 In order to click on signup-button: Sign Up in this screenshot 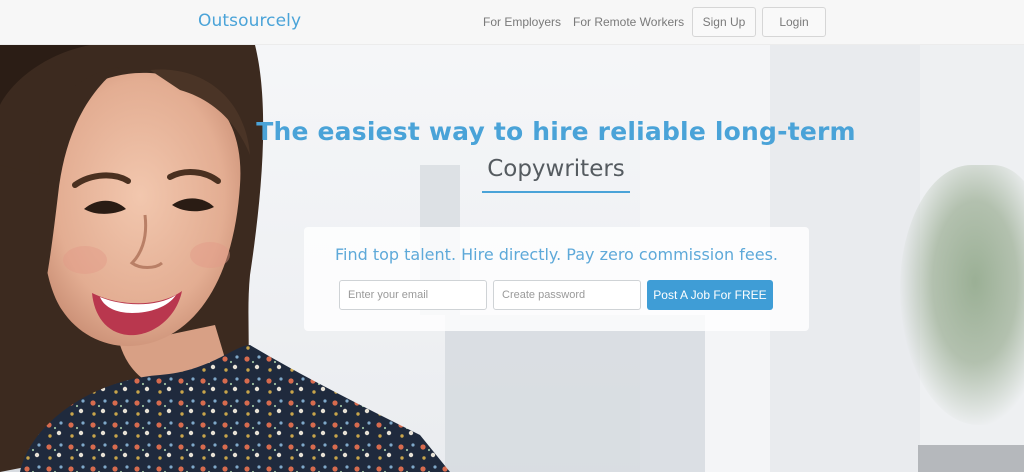, I will do `click(724, 22)`.